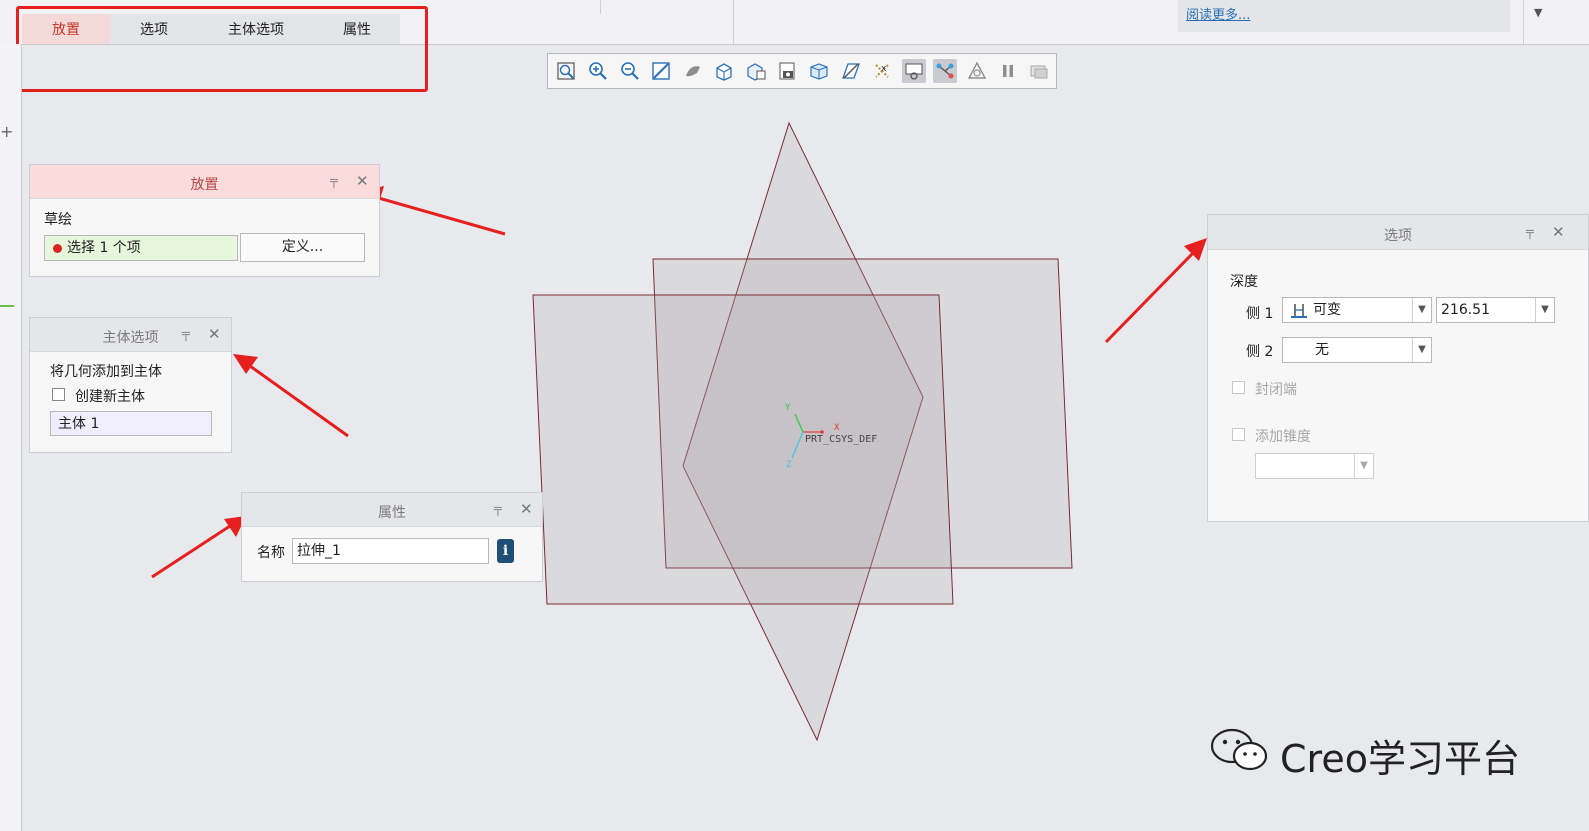 The image size is (1589, 831). Describe the element at coordinates (58, 394) in the screenshot. I see `create-new-body-checkbox` at that location.